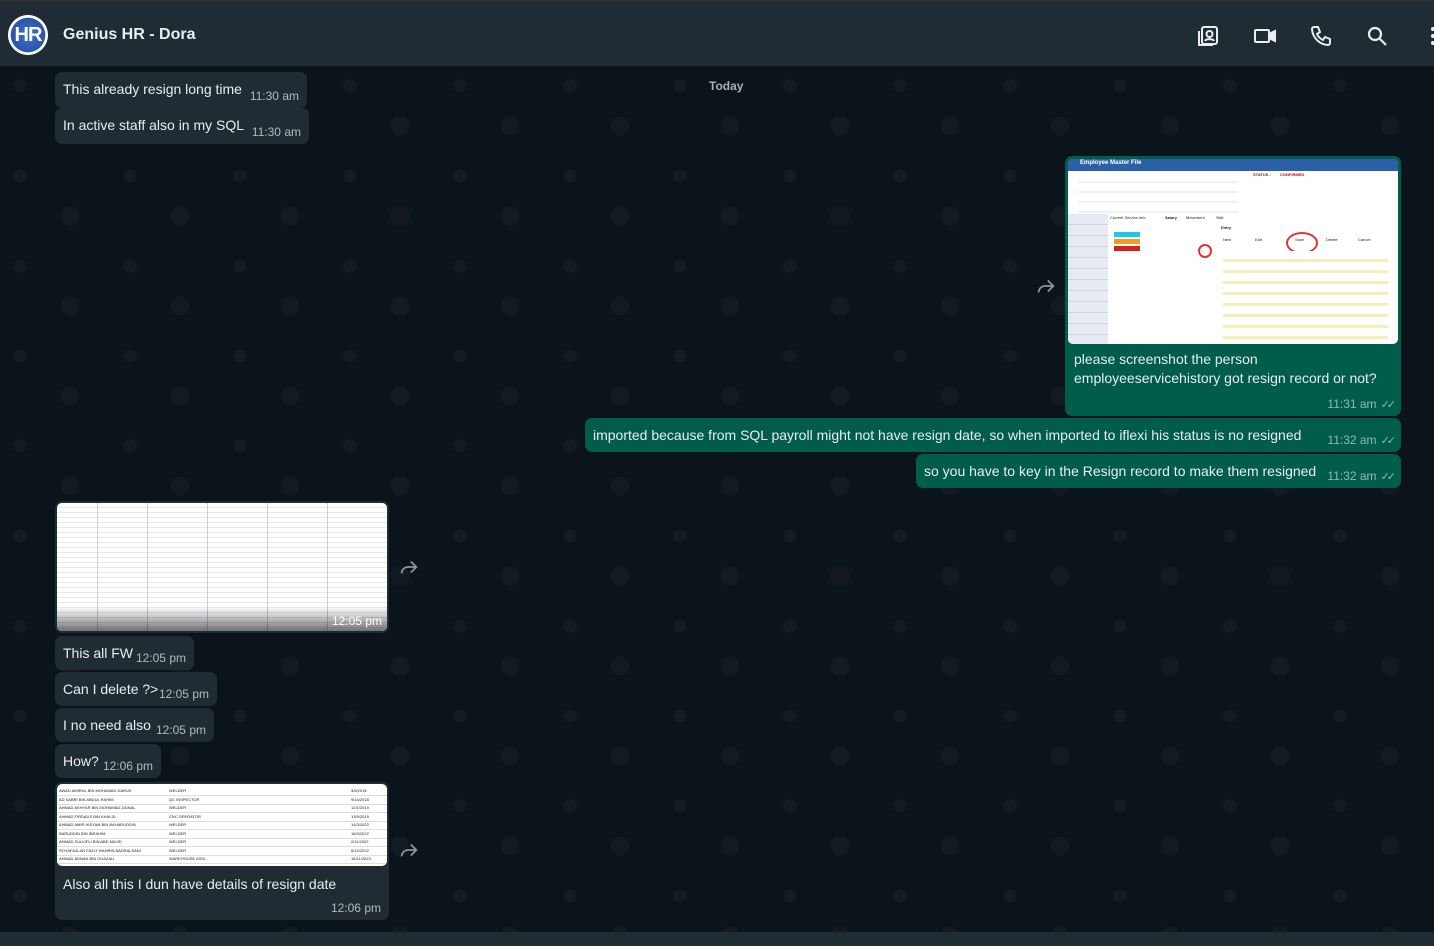  What do you see at coordinates (360, 824) in the screenshot?
I see `sheet-date-cell: 14/3/2022` at bounding box center [360, 824].